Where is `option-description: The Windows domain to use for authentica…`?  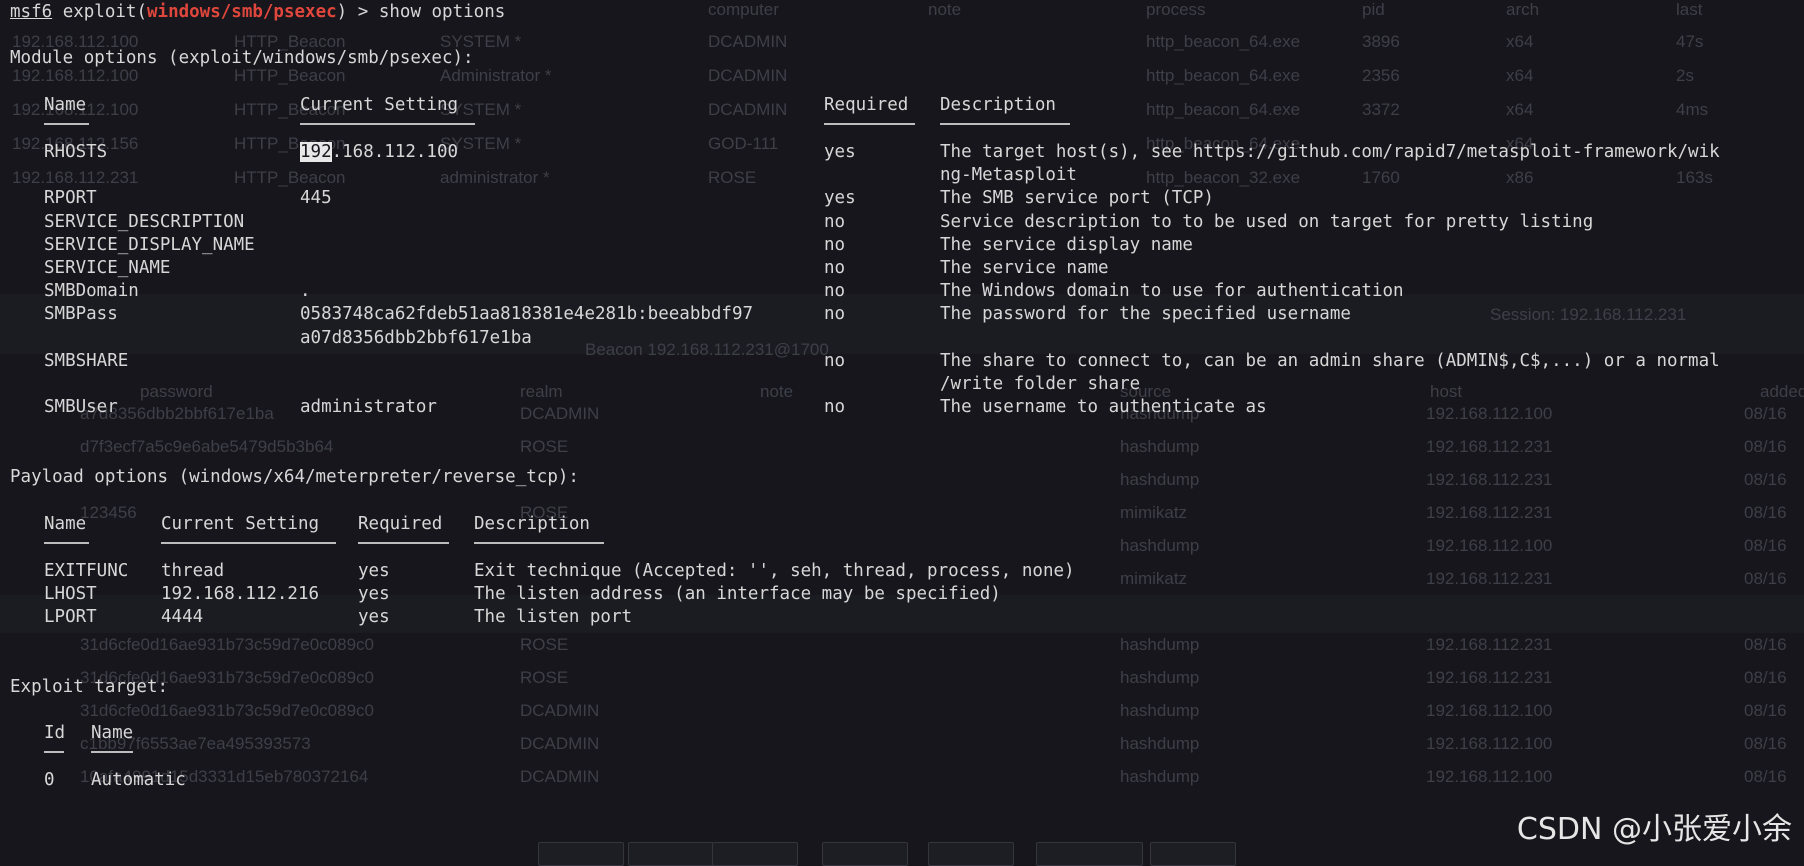 option-description: The Windows domain to use for authentica… is located at coordinates (1172, 291).